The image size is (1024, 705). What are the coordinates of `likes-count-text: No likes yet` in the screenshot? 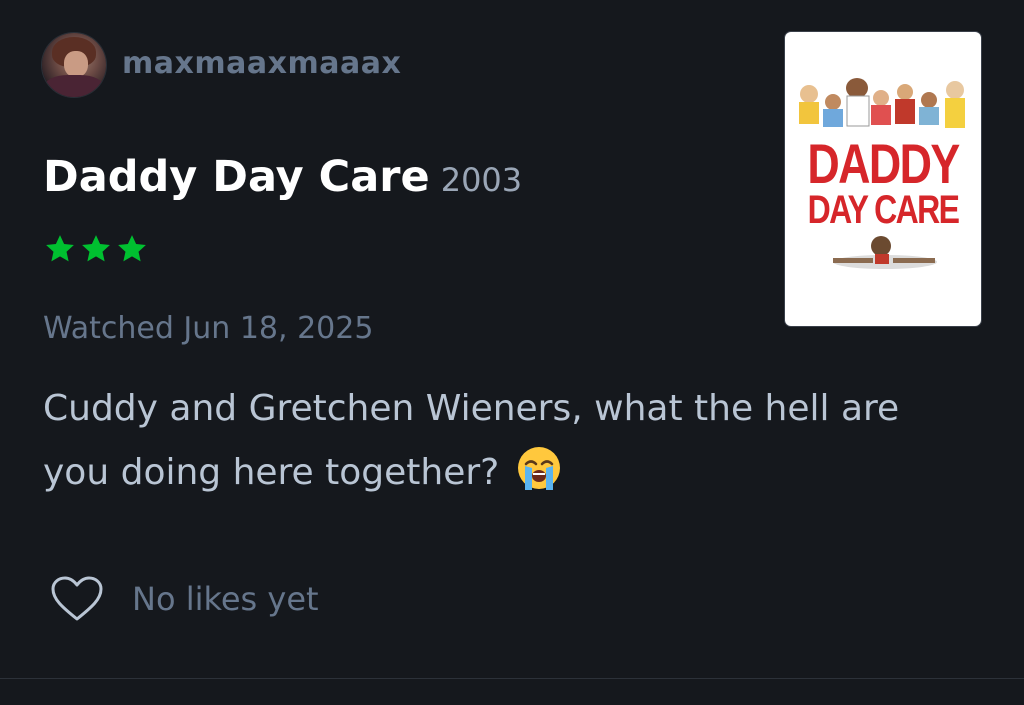 It's located at (225, 599).